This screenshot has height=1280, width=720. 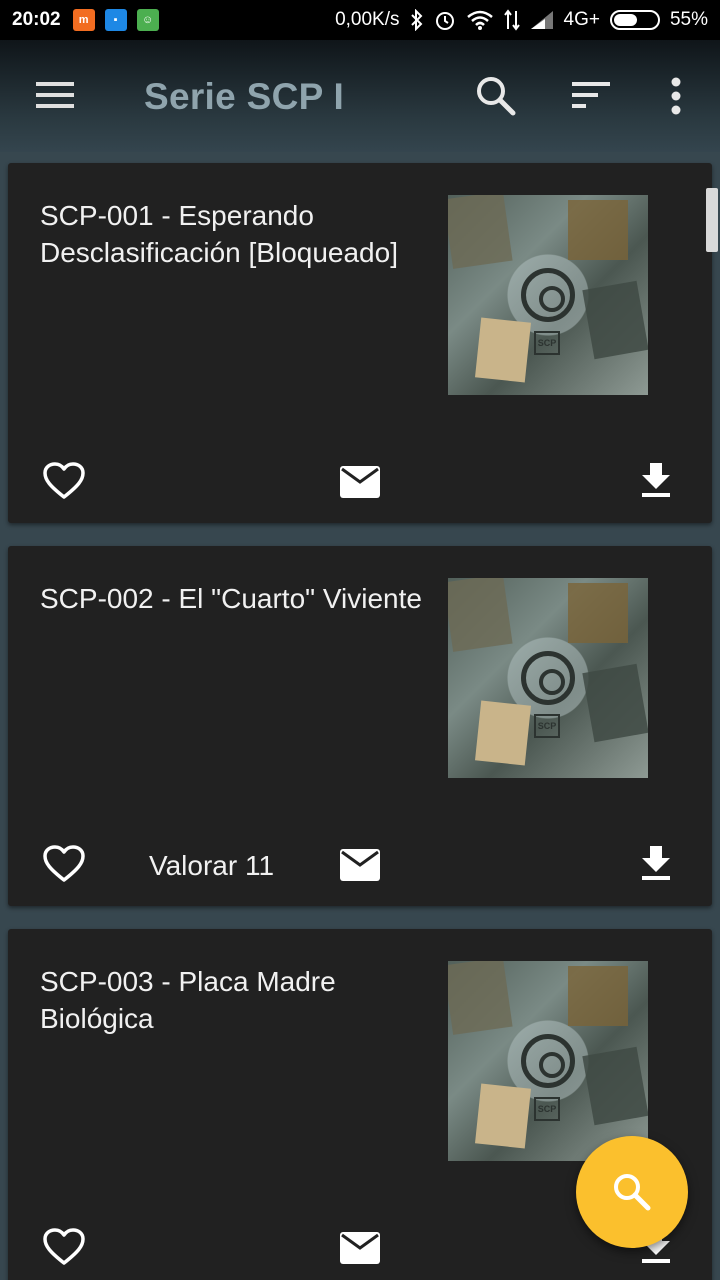 I want to click on status-bar: 20:02 m ▪ ☺ 0,00K/s 4G+ 55%, so click(x=360, y=20).